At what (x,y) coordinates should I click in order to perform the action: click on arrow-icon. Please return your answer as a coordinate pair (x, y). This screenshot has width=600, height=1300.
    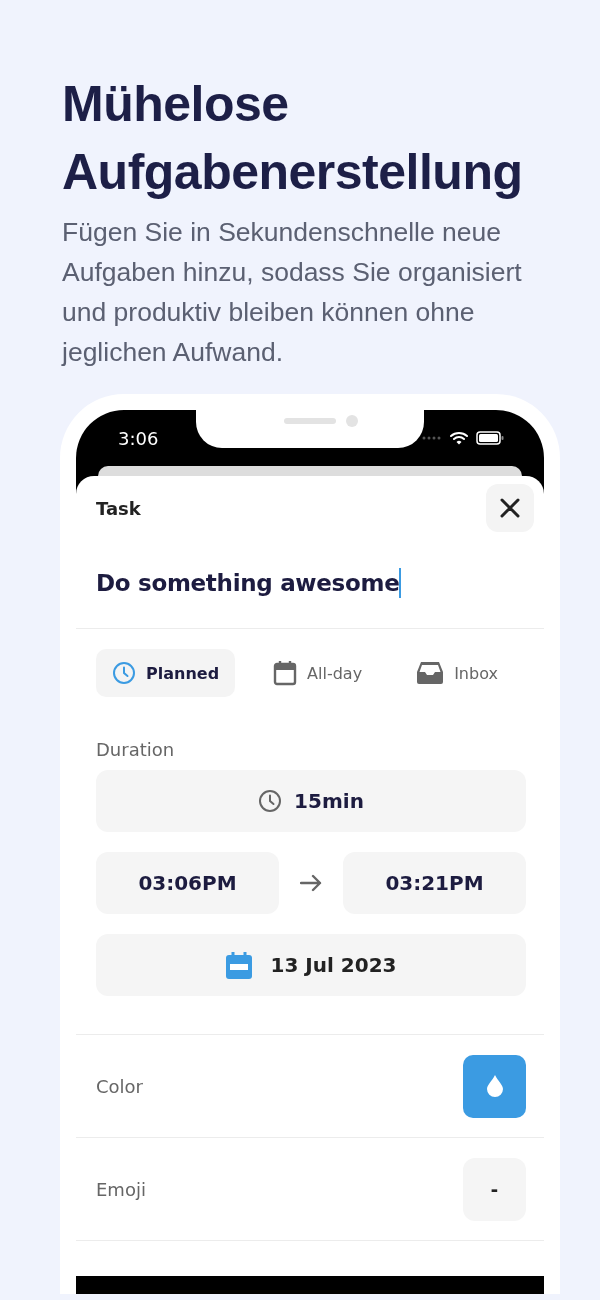
    Looking at the image, I should click on (311, 883).